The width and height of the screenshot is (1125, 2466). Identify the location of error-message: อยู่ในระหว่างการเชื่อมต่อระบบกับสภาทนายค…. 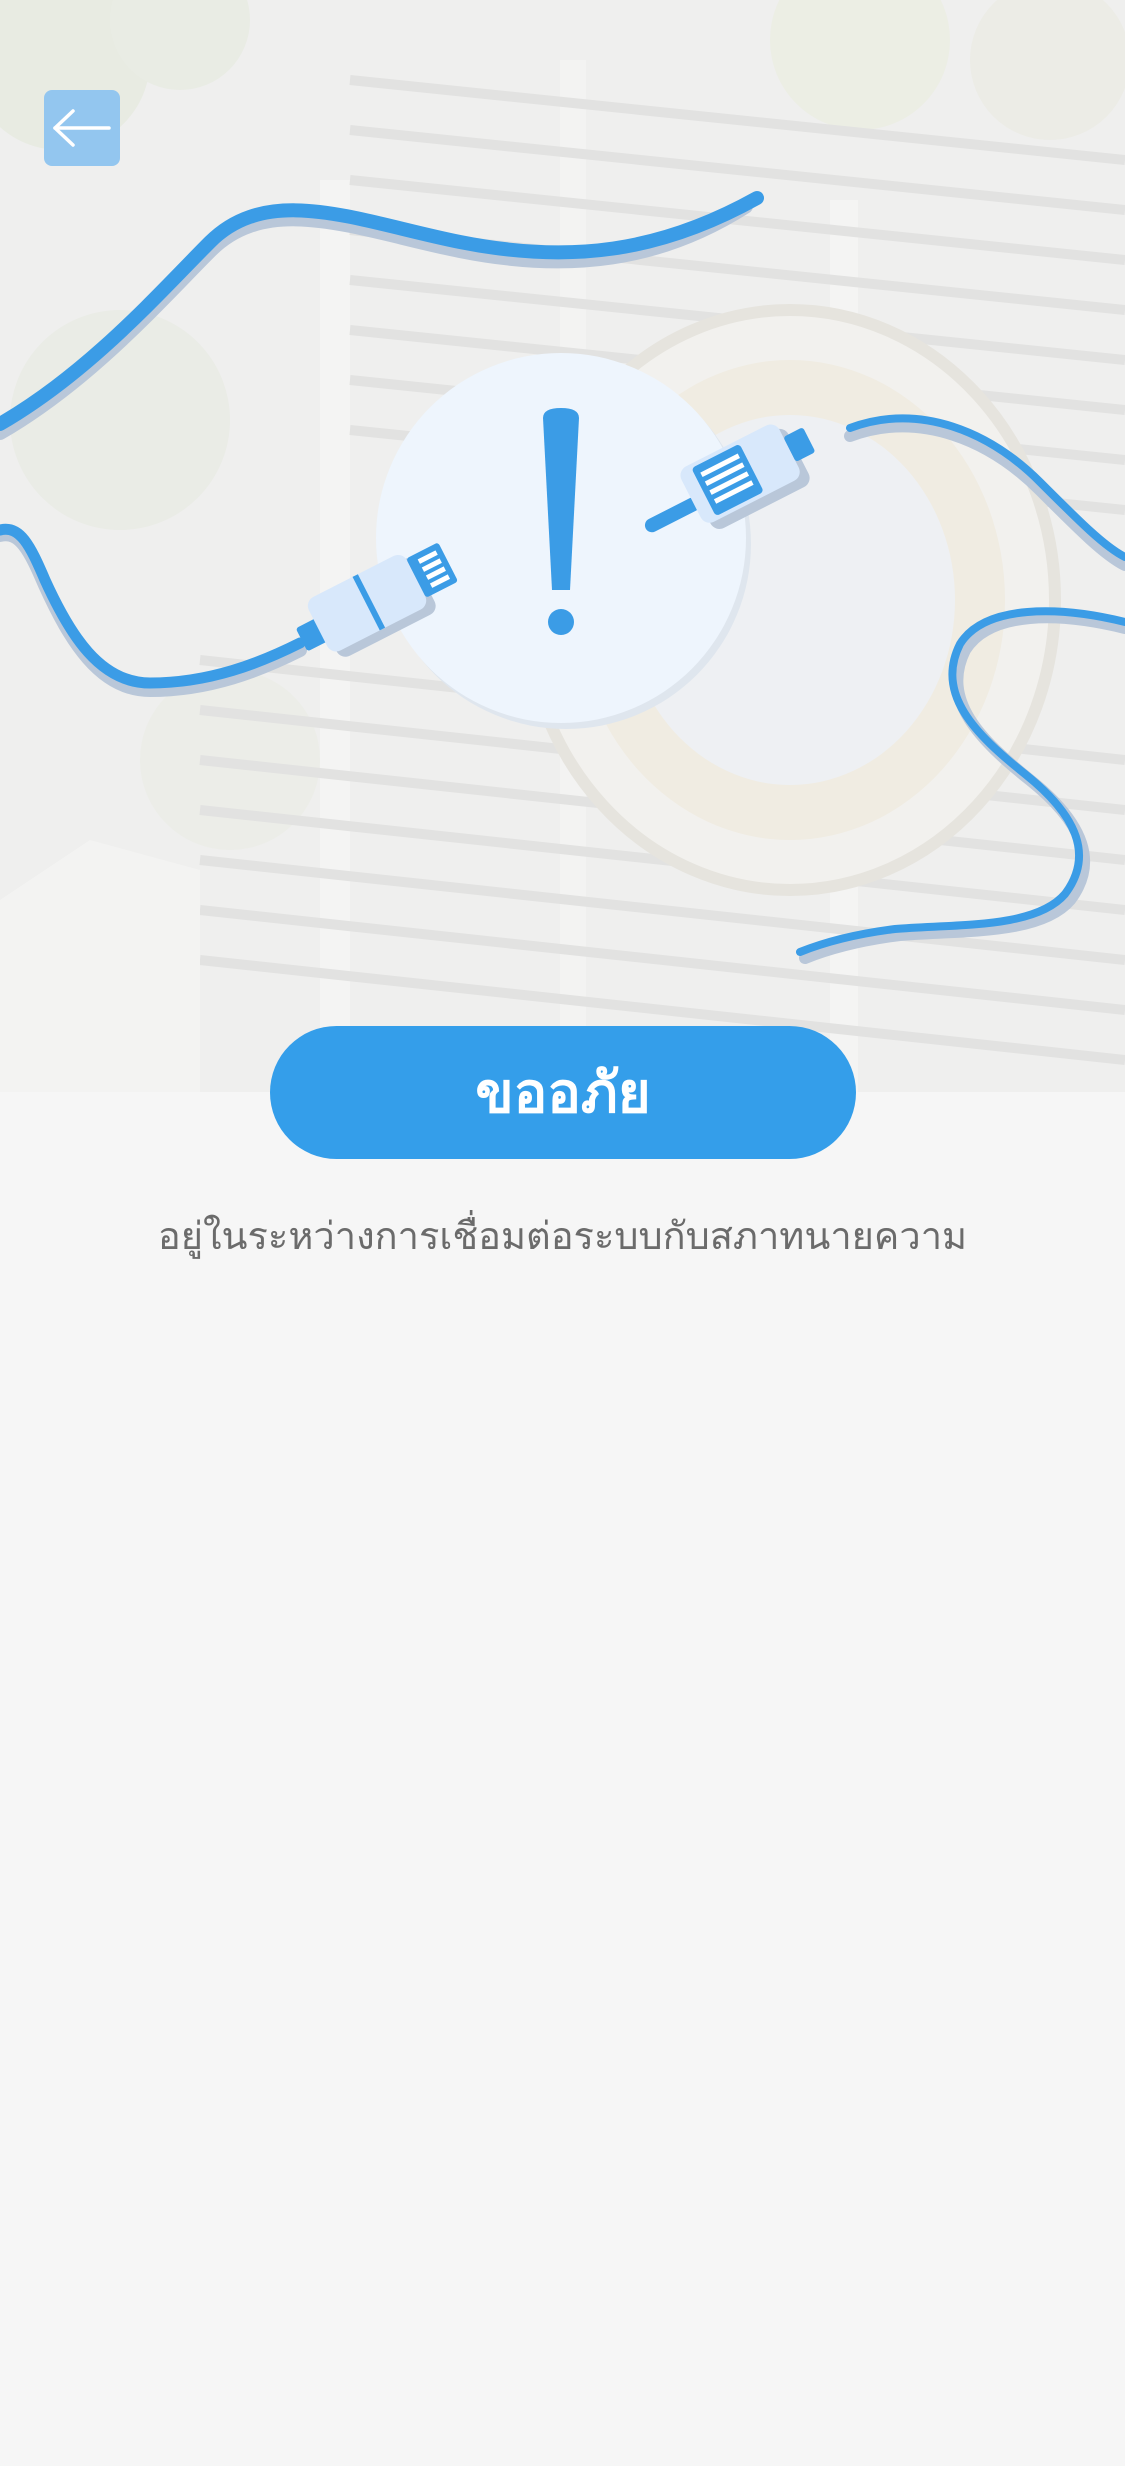
(562, 1236).